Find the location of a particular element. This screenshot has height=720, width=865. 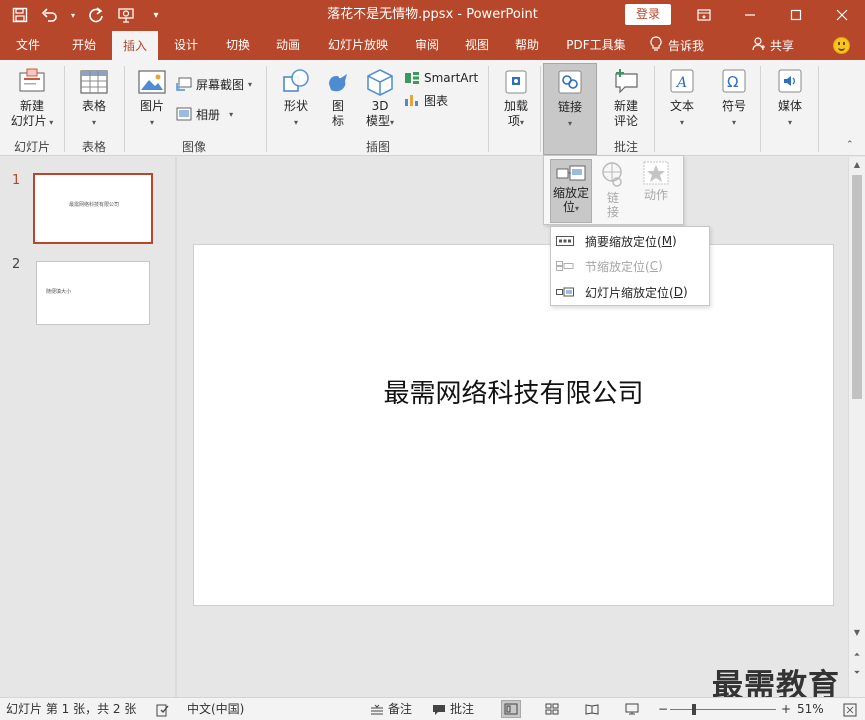

media-button: 媒体 ▾ is located at coordinates (790, 99).